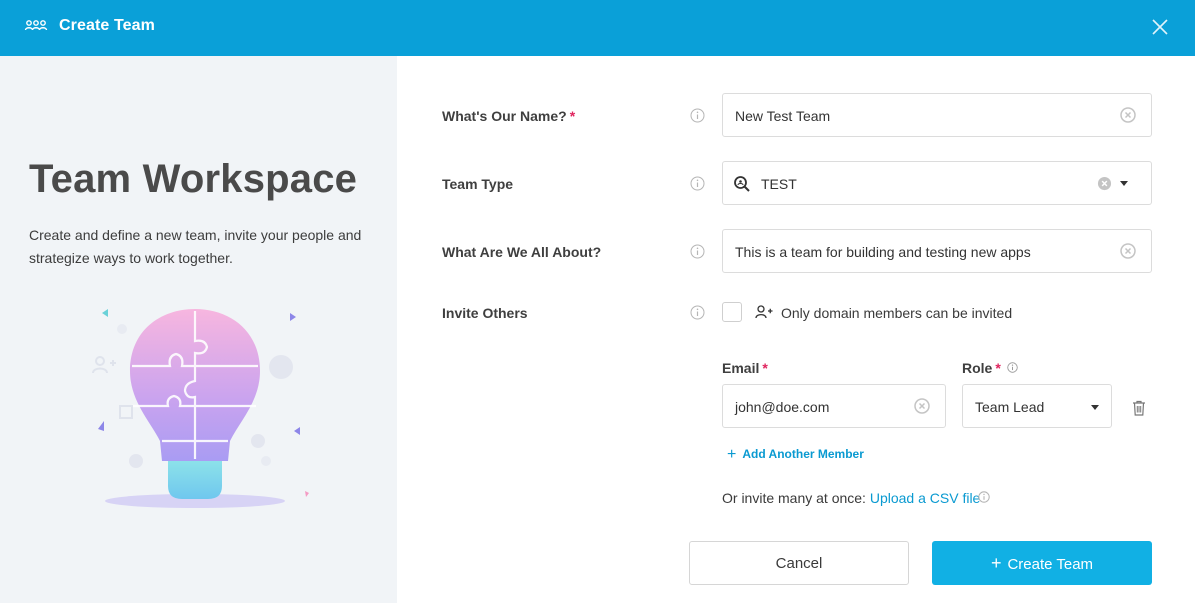 The image size is (1195, 603). What do you see at coordinates (478, 184) in the screenshot?
I see `team-type-label: Team Type` at bounding box center [478, 184].